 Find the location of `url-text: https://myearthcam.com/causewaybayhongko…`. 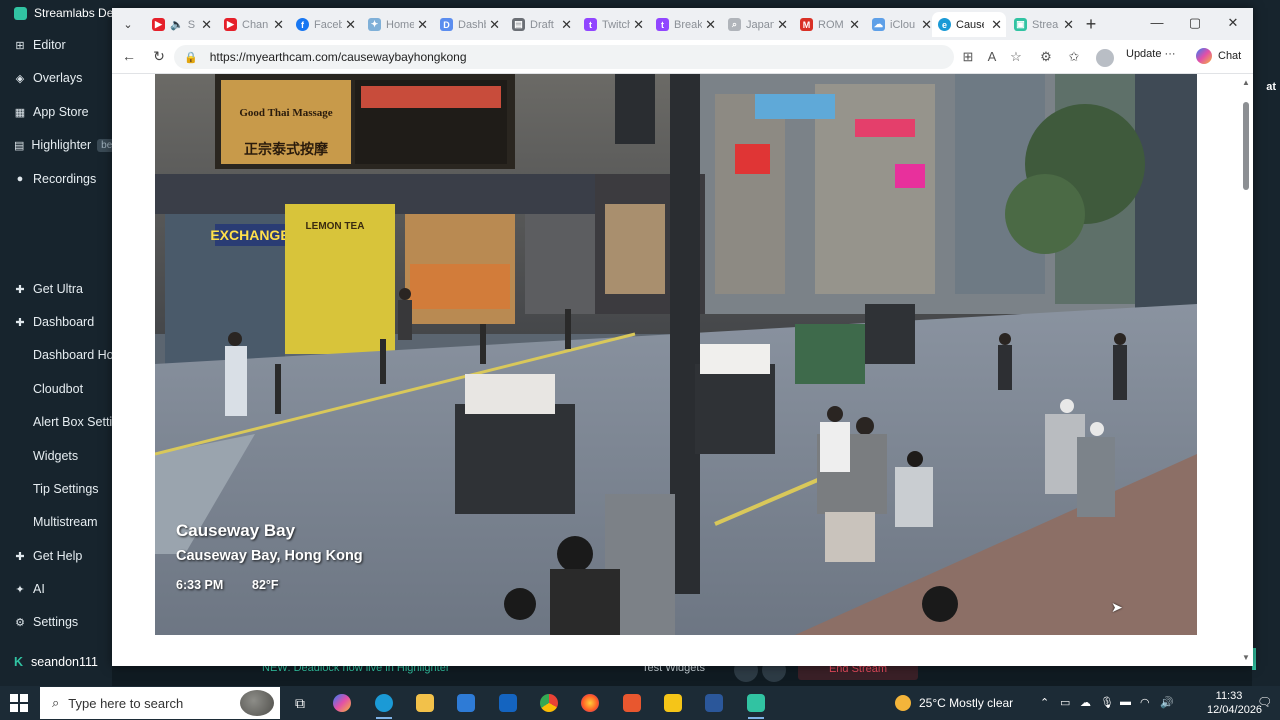

url-text: https://myearthcam.com/causewaybayhongko… is located at coordinates (338, 57).